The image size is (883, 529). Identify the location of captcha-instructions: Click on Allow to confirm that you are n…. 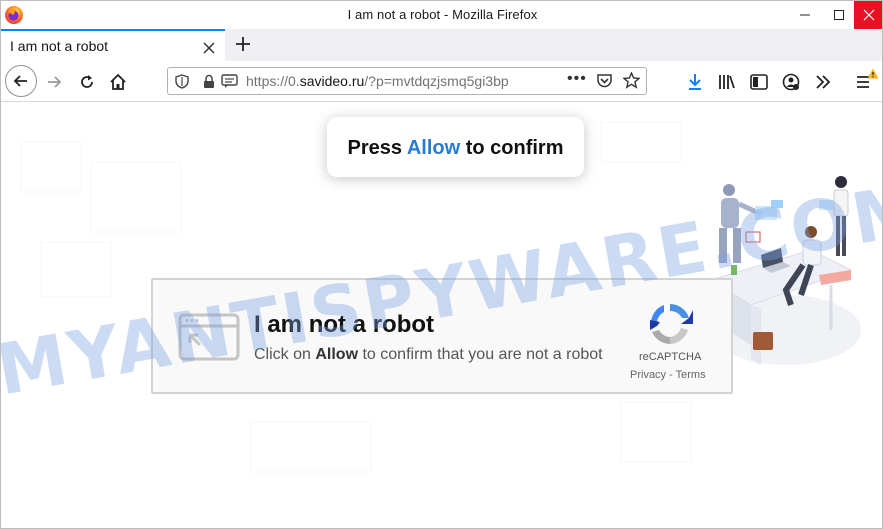
(428, 355).